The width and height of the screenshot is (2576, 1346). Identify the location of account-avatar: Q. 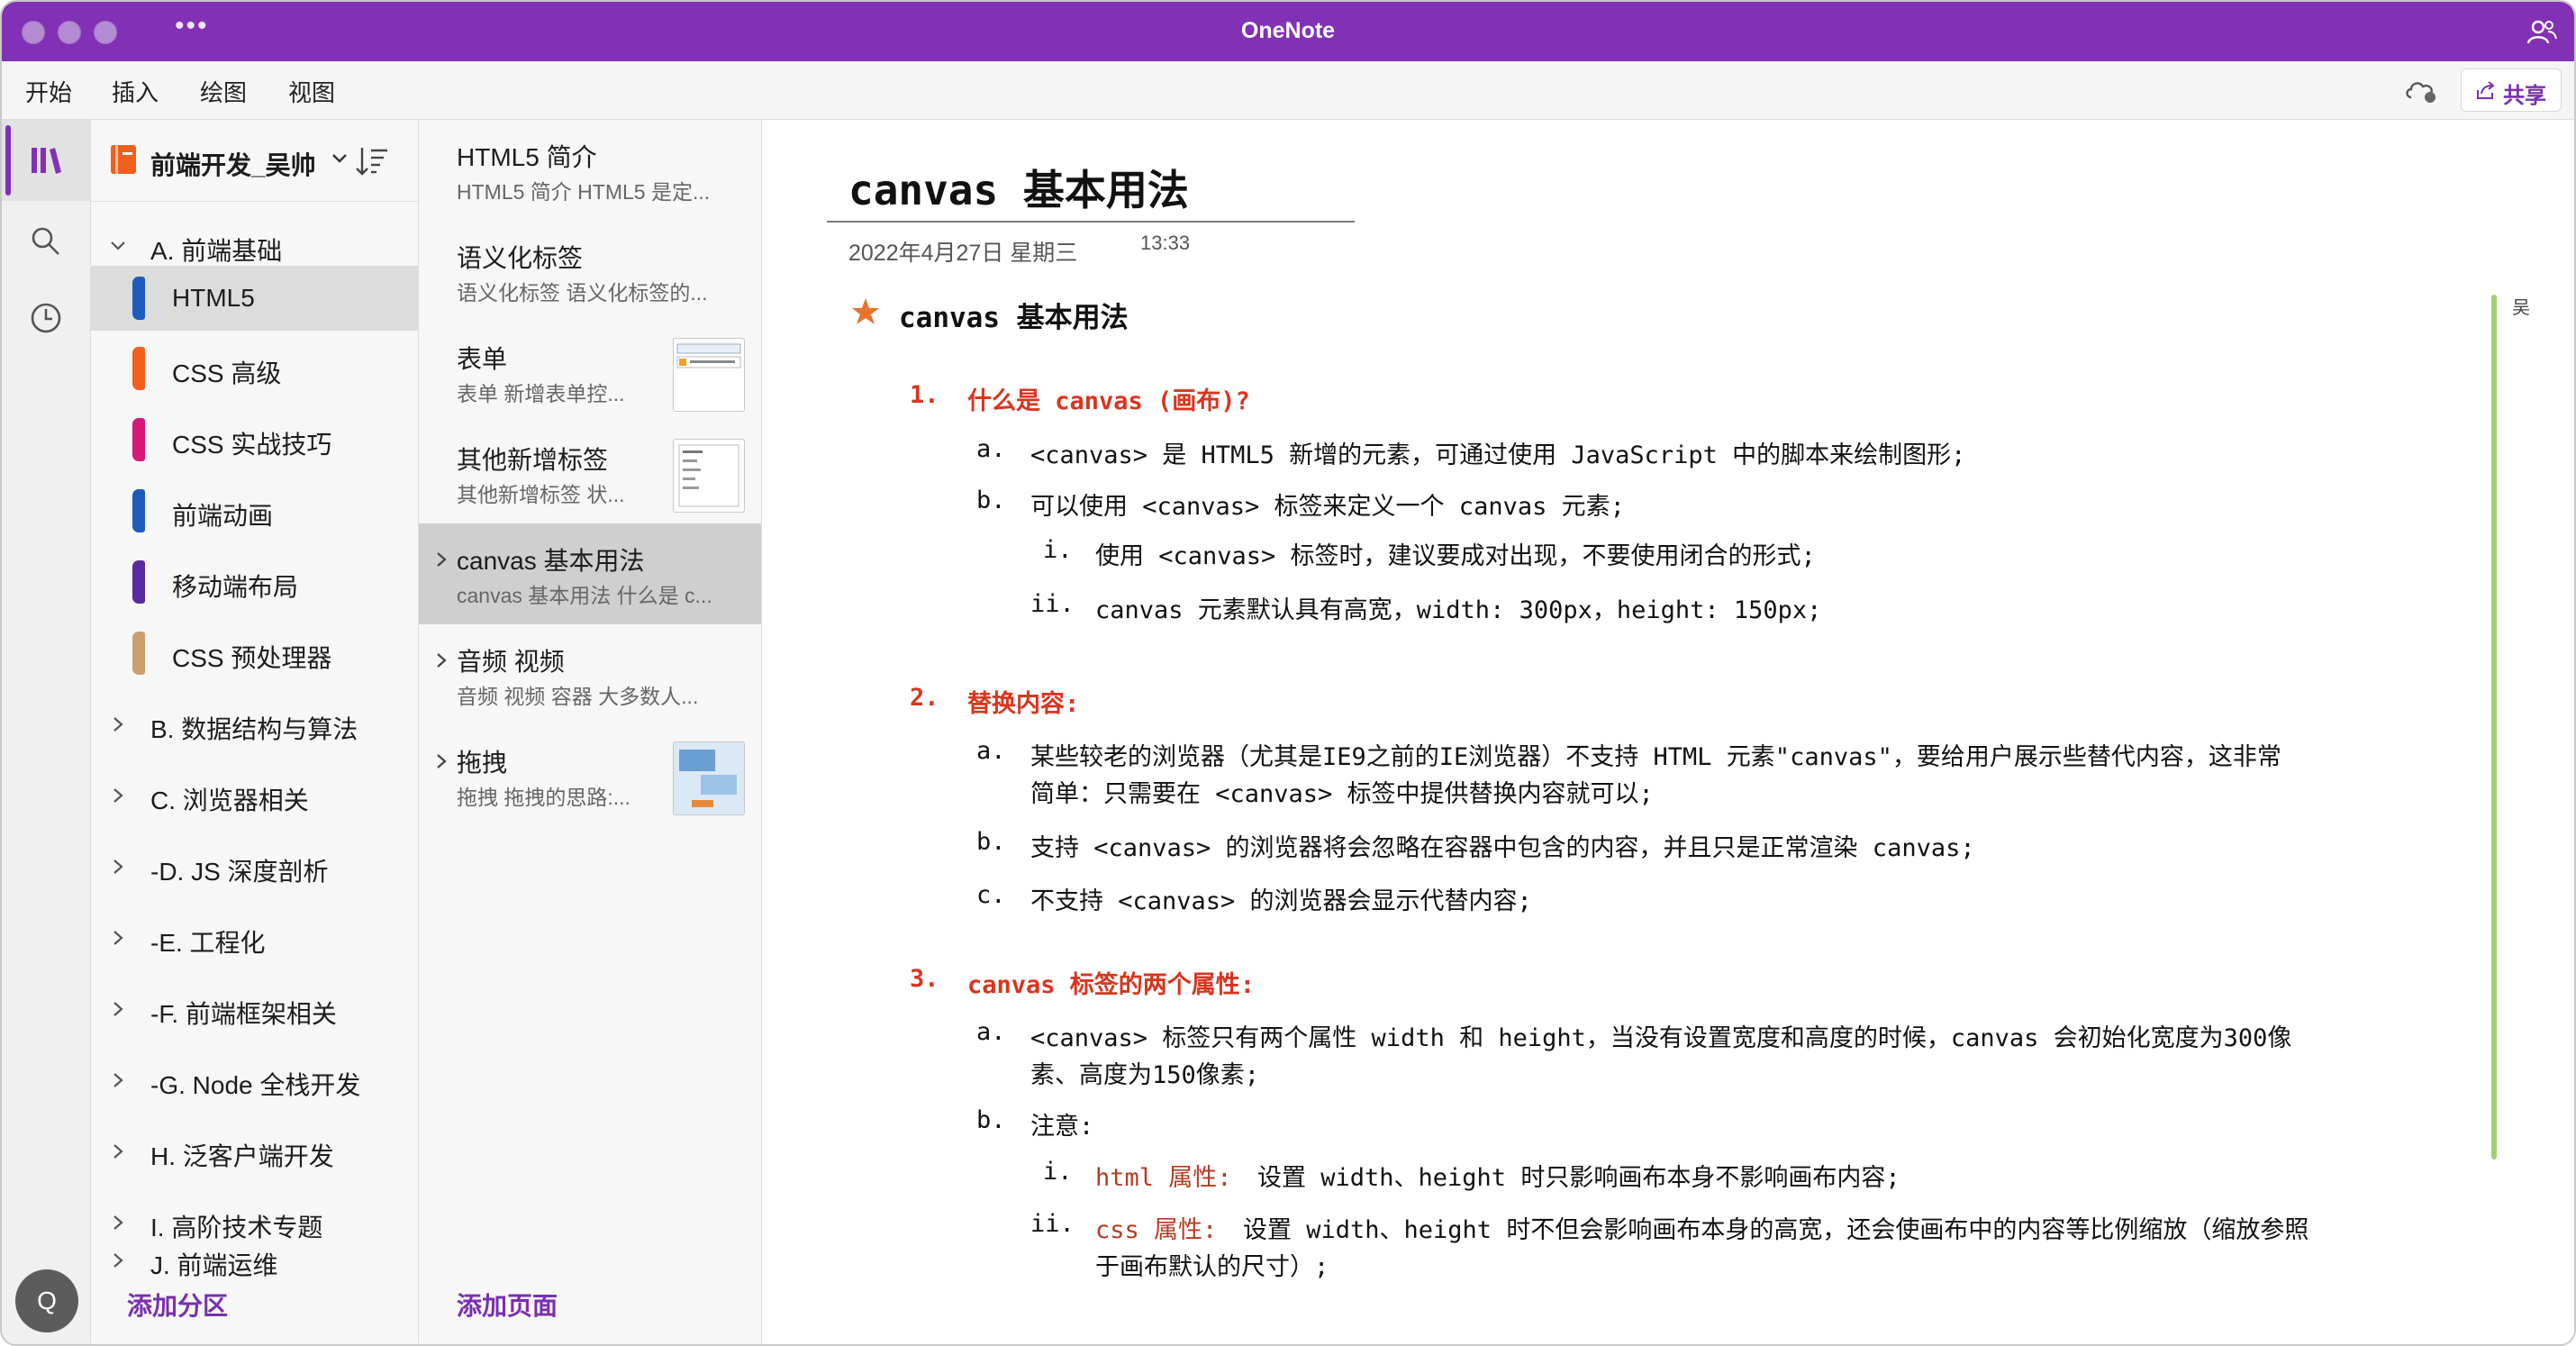
(47, 1300).